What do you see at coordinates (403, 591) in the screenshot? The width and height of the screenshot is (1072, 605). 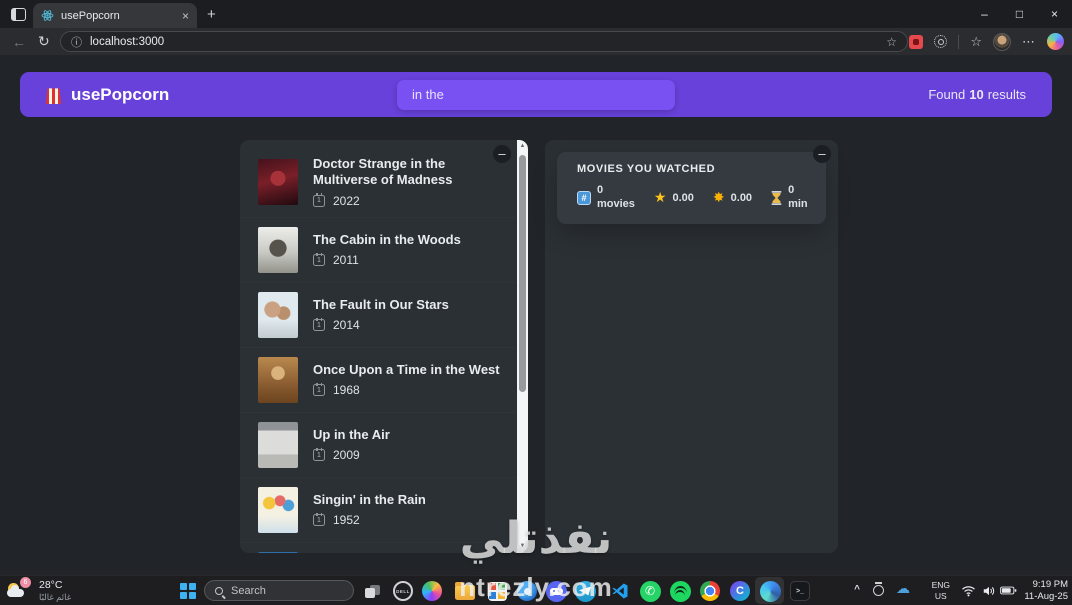 I see `dell-app-icon: DELL` at bounding box center [403, 591].